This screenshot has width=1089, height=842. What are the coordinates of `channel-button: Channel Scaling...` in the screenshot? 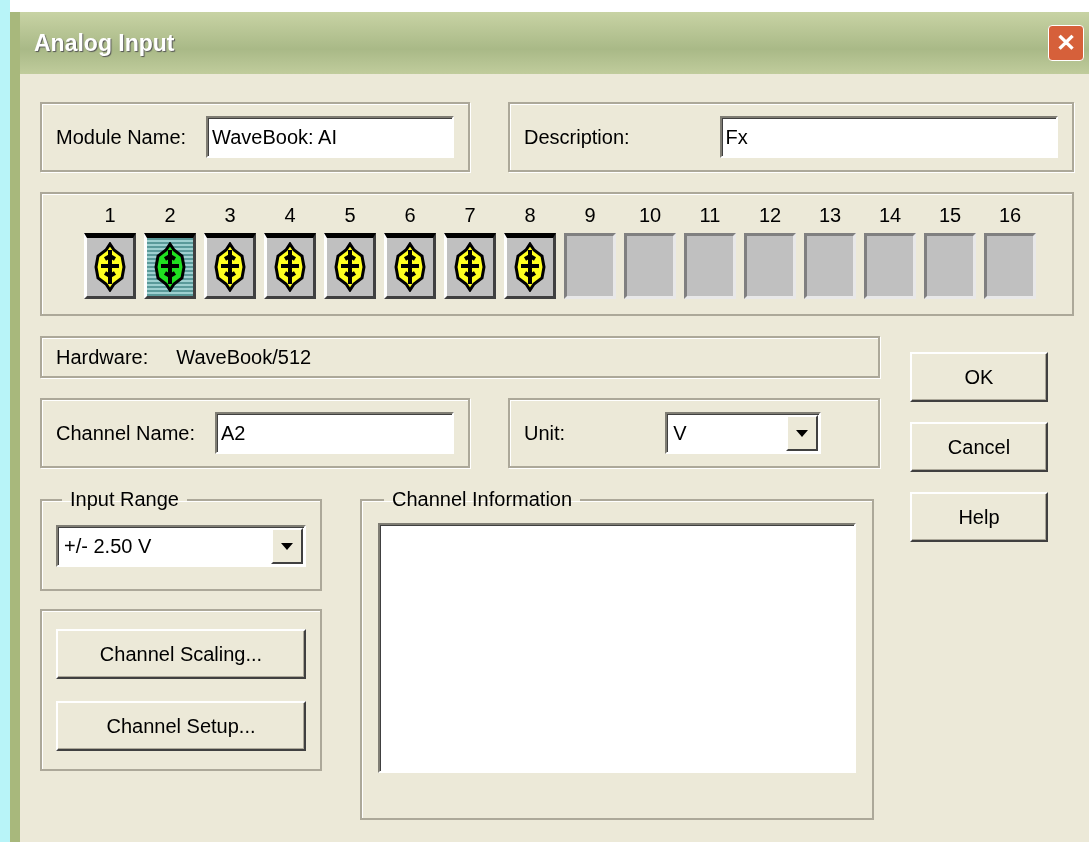 It's located at (181, 654).